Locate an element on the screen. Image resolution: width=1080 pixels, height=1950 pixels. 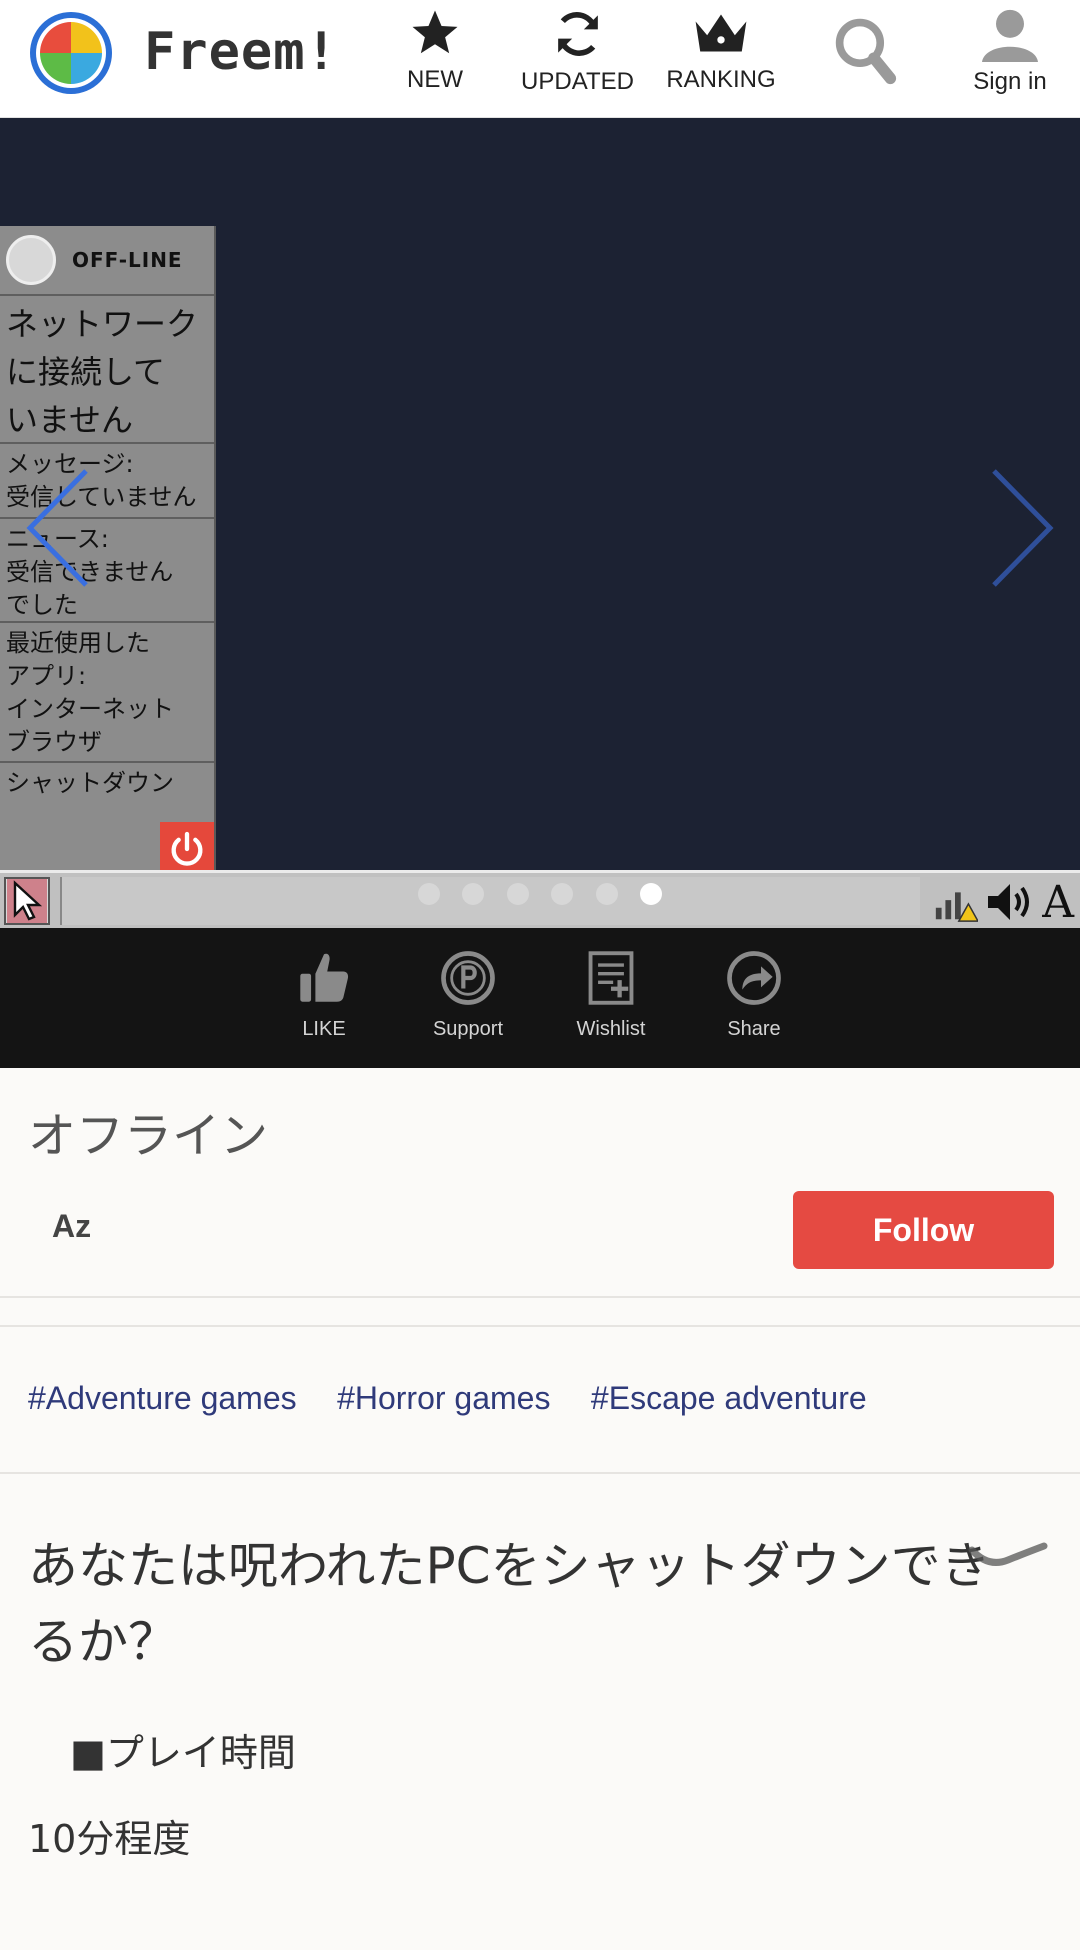
nav-new-label: NEW is located at coordinates (435, 79).